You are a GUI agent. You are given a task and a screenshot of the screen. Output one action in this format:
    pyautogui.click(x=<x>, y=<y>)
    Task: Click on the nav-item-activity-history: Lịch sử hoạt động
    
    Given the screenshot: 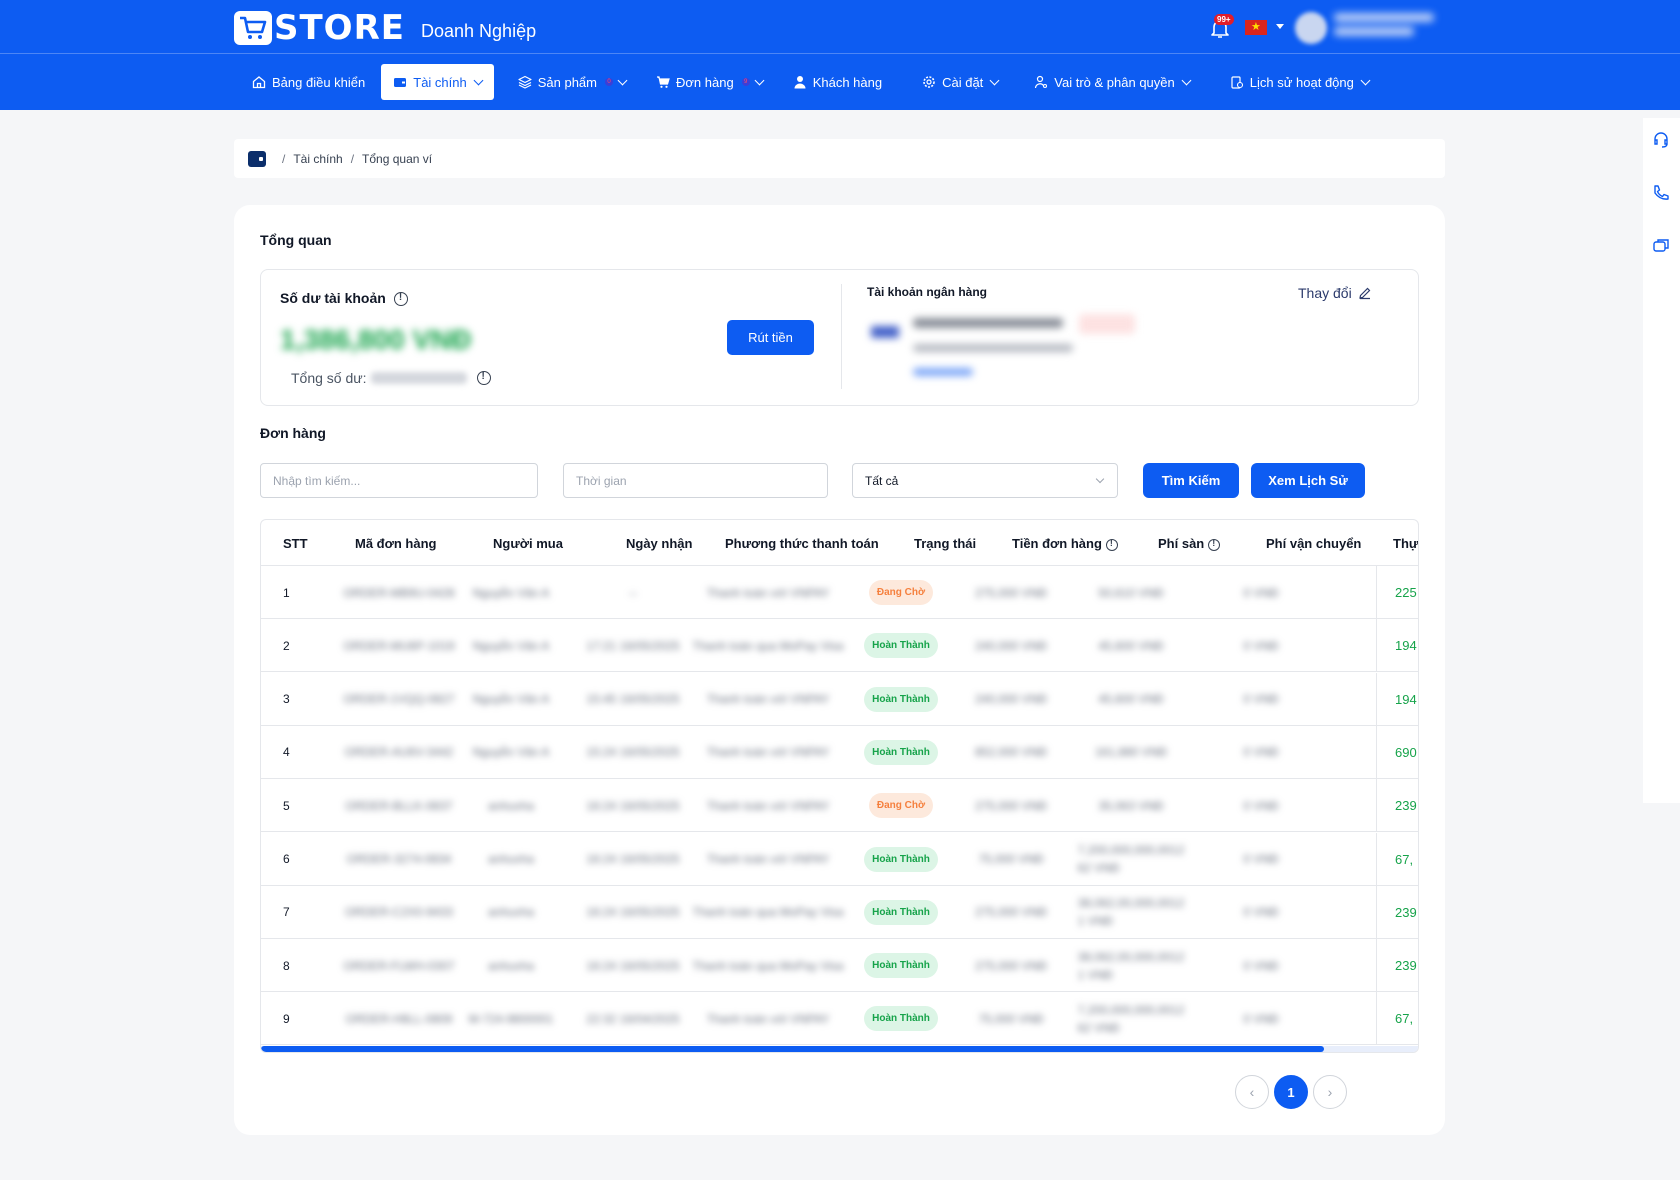 What is the action you would take?
    pyautogui.click(x=1299, y=82)
    